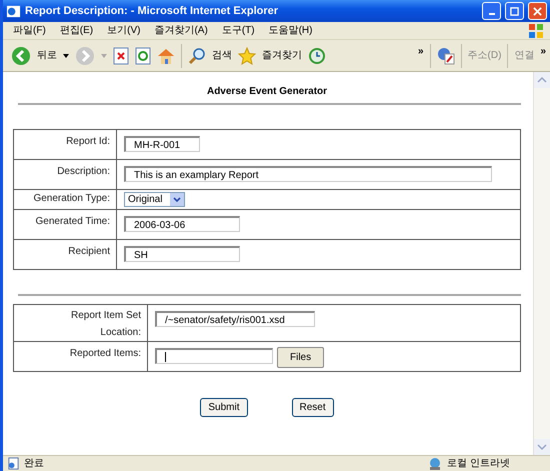 This screenshot has height=471, width=550. Describe the element at coordinates (282, 55) in the screenshot. I see `favorites-button: 즐겨찾기` at that location.